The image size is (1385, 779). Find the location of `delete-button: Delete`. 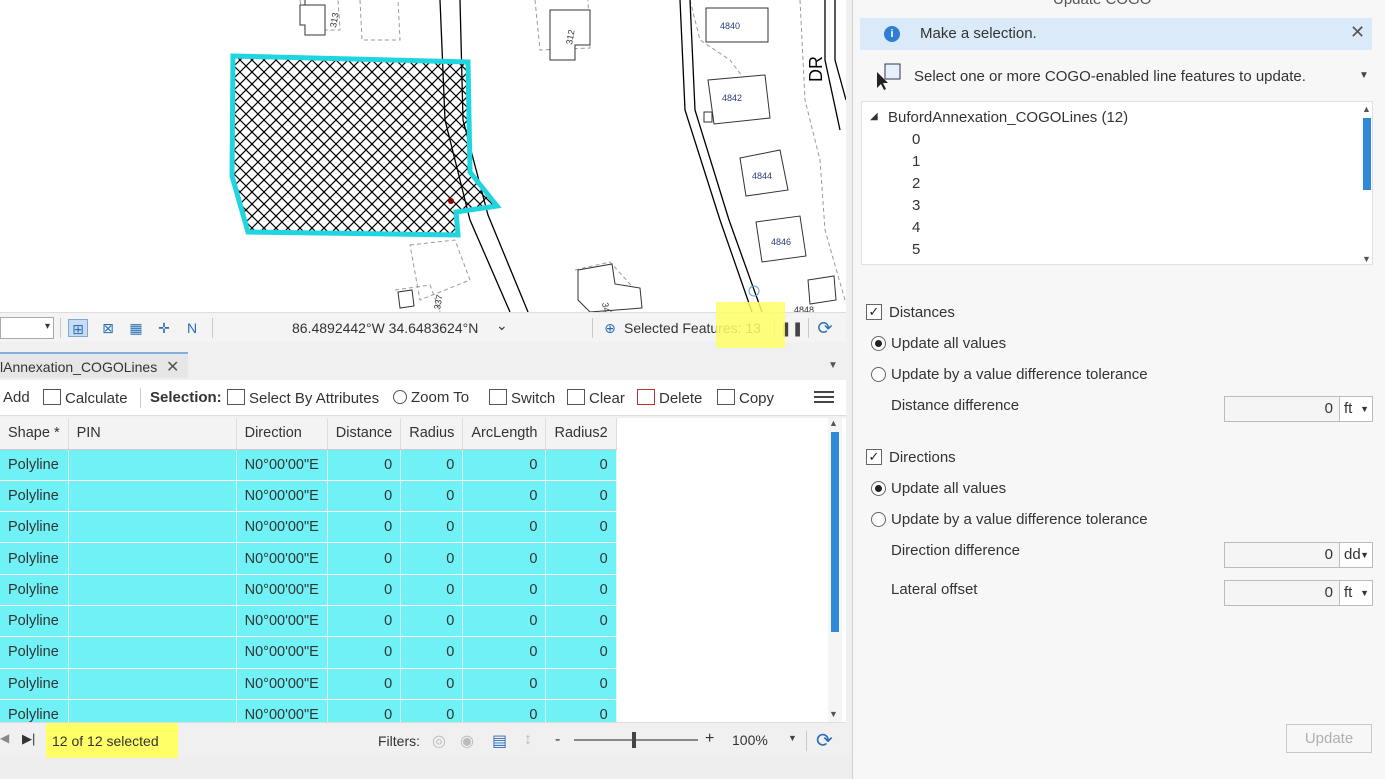

delete-button: Delete is located at coordinates (669, 398).